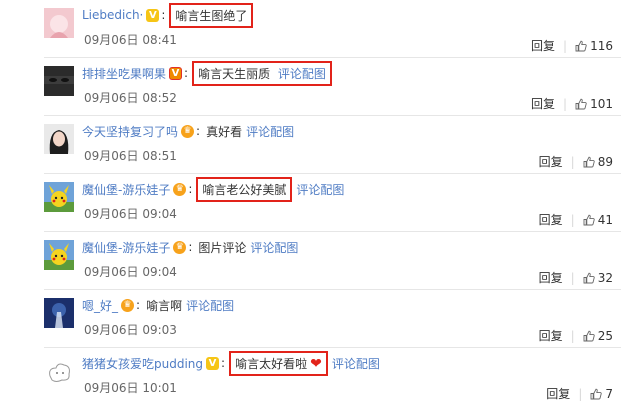 This screenshot has height=413, width=641. What do you see at coordinates (100, 305) in the screenshot?
I see `username-link: 嗯_好_` at bounding box center [100, 305].